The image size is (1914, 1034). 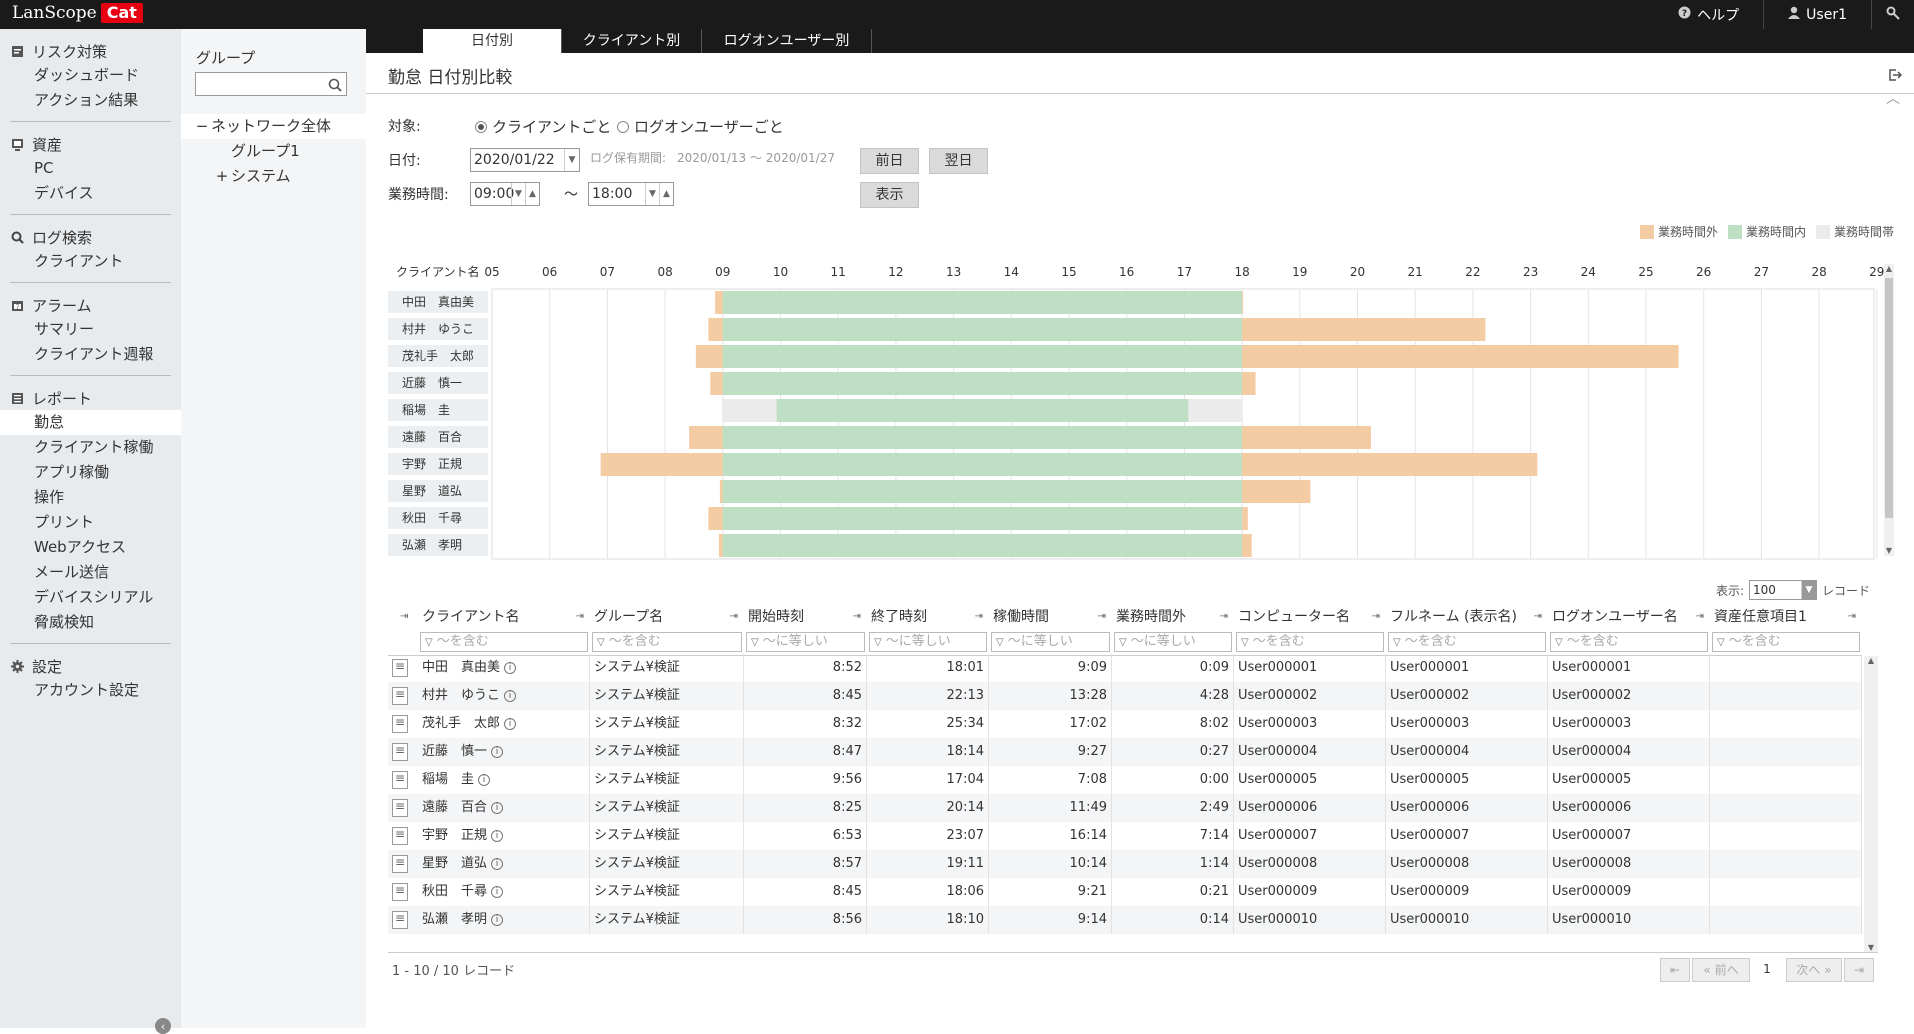 What do you see at coordinates (90, 572) in the screenshot?
I see `sidebar-item: メール送信` at bounding box center [90, 572].